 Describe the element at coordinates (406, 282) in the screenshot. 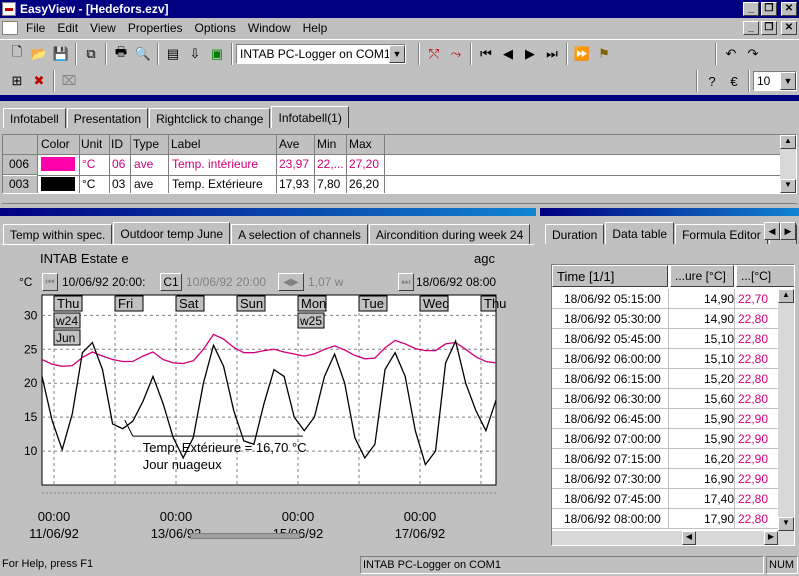

I see `cursor-last-icon: ⏭` at that location.